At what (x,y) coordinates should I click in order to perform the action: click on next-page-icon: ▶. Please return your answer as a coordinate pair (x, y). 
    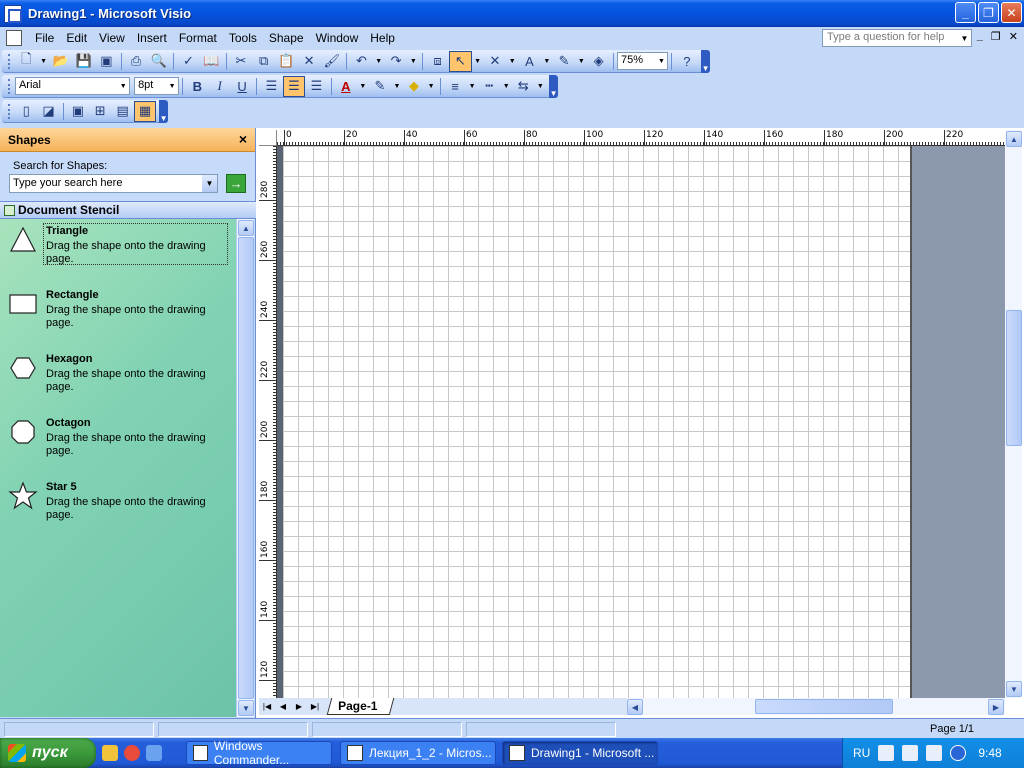
    Looking at the image, I should click on (299, 706).